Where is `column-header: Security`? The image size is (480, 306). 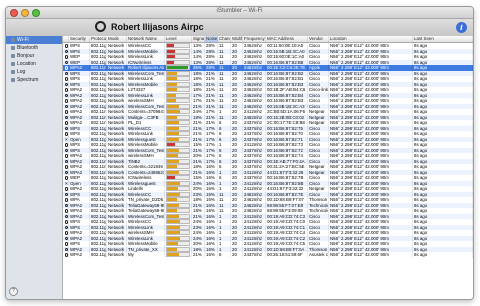 column-header: Security is located at coordinates (79, 39).